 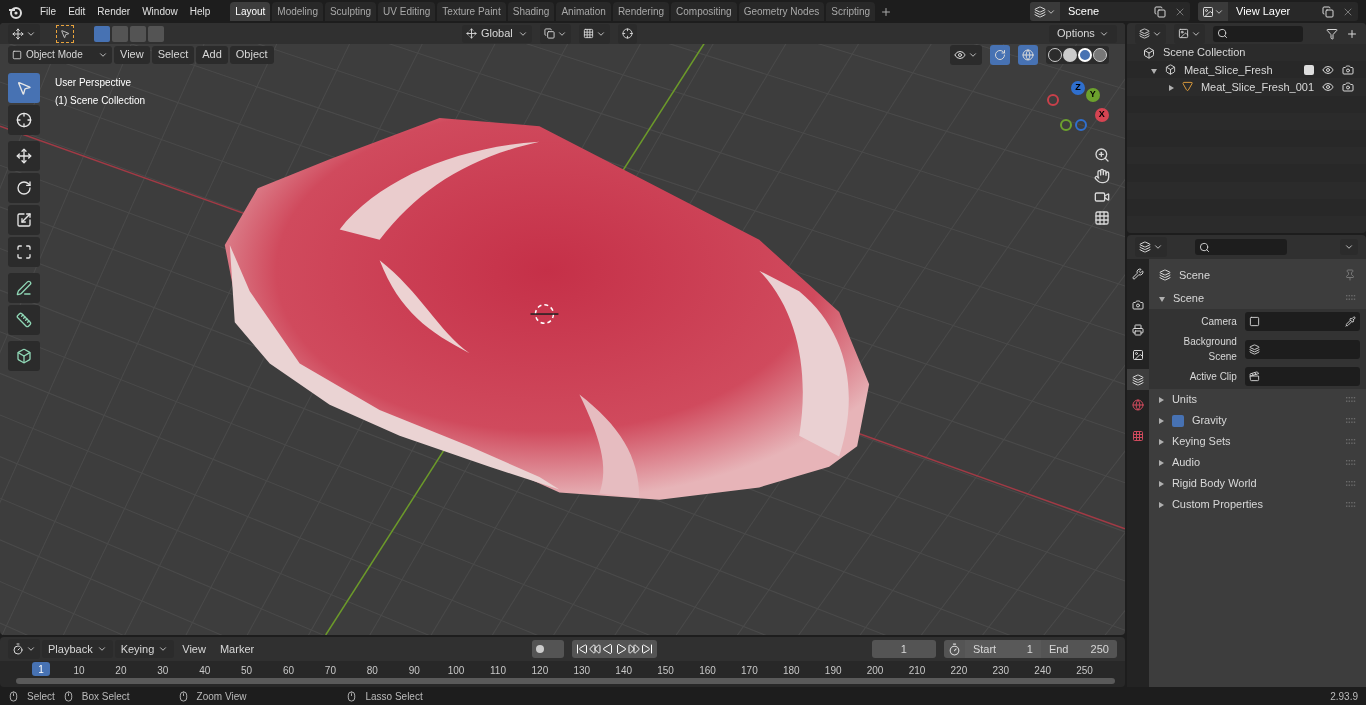 I want to click on start-frame-field: Start 1, so click(x=1002, y=649).